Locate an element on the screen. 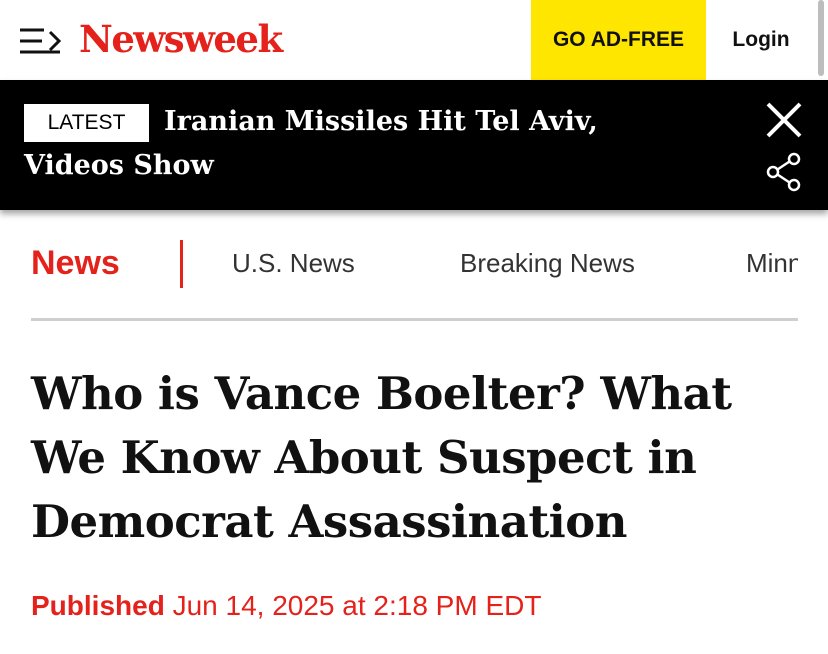 The width and height of the screenshot is (828, 654). nav-divider-rule is located at coordinates (414, 319).